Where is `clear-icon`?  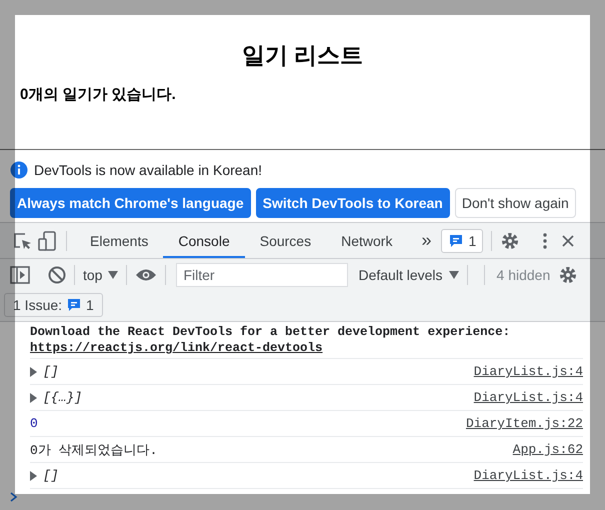
clear-icon is located at coordinates (57, 275).